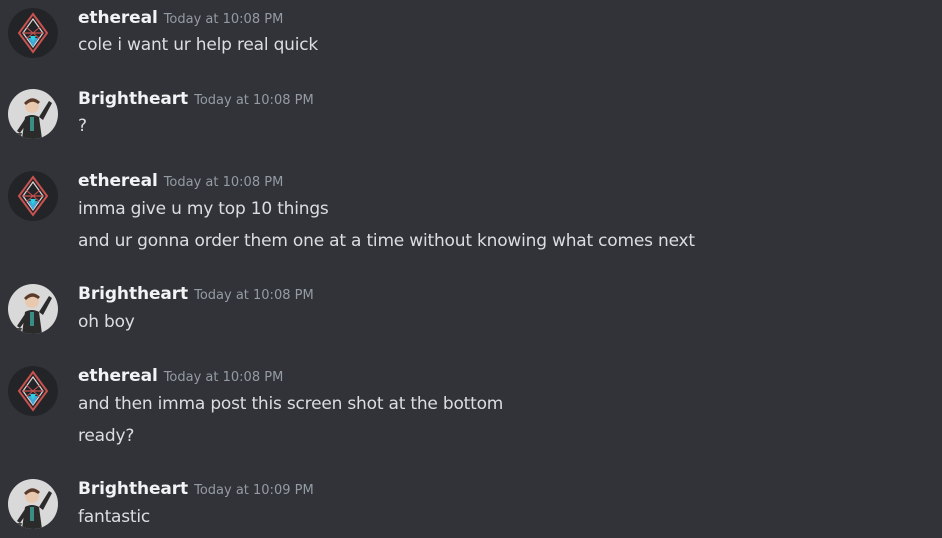 Image resolution: width=942 pixels, height=538 pixels. I want to click on message-header: Brightheart Today at 10:09 PM, so click(196, 490).